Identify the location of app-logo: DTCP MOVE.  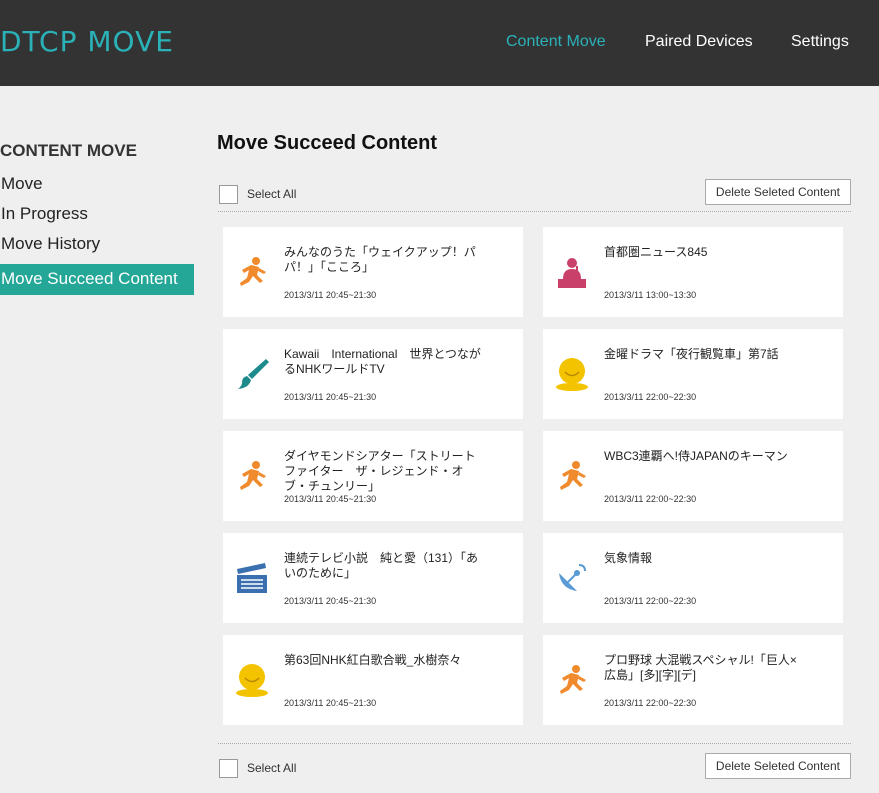
(87, 41).